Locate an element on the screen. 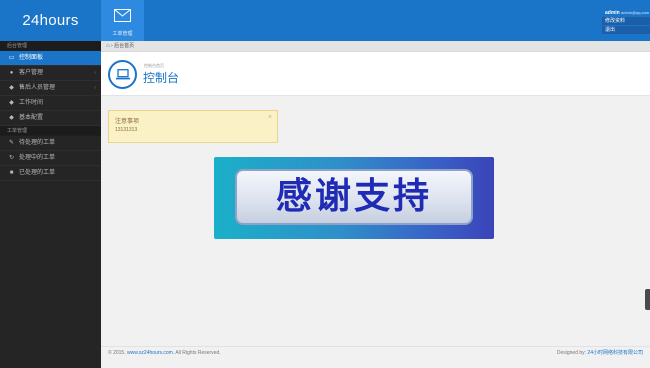  thanks-banner: 感谢支持 is located at coordinates (354, 198).